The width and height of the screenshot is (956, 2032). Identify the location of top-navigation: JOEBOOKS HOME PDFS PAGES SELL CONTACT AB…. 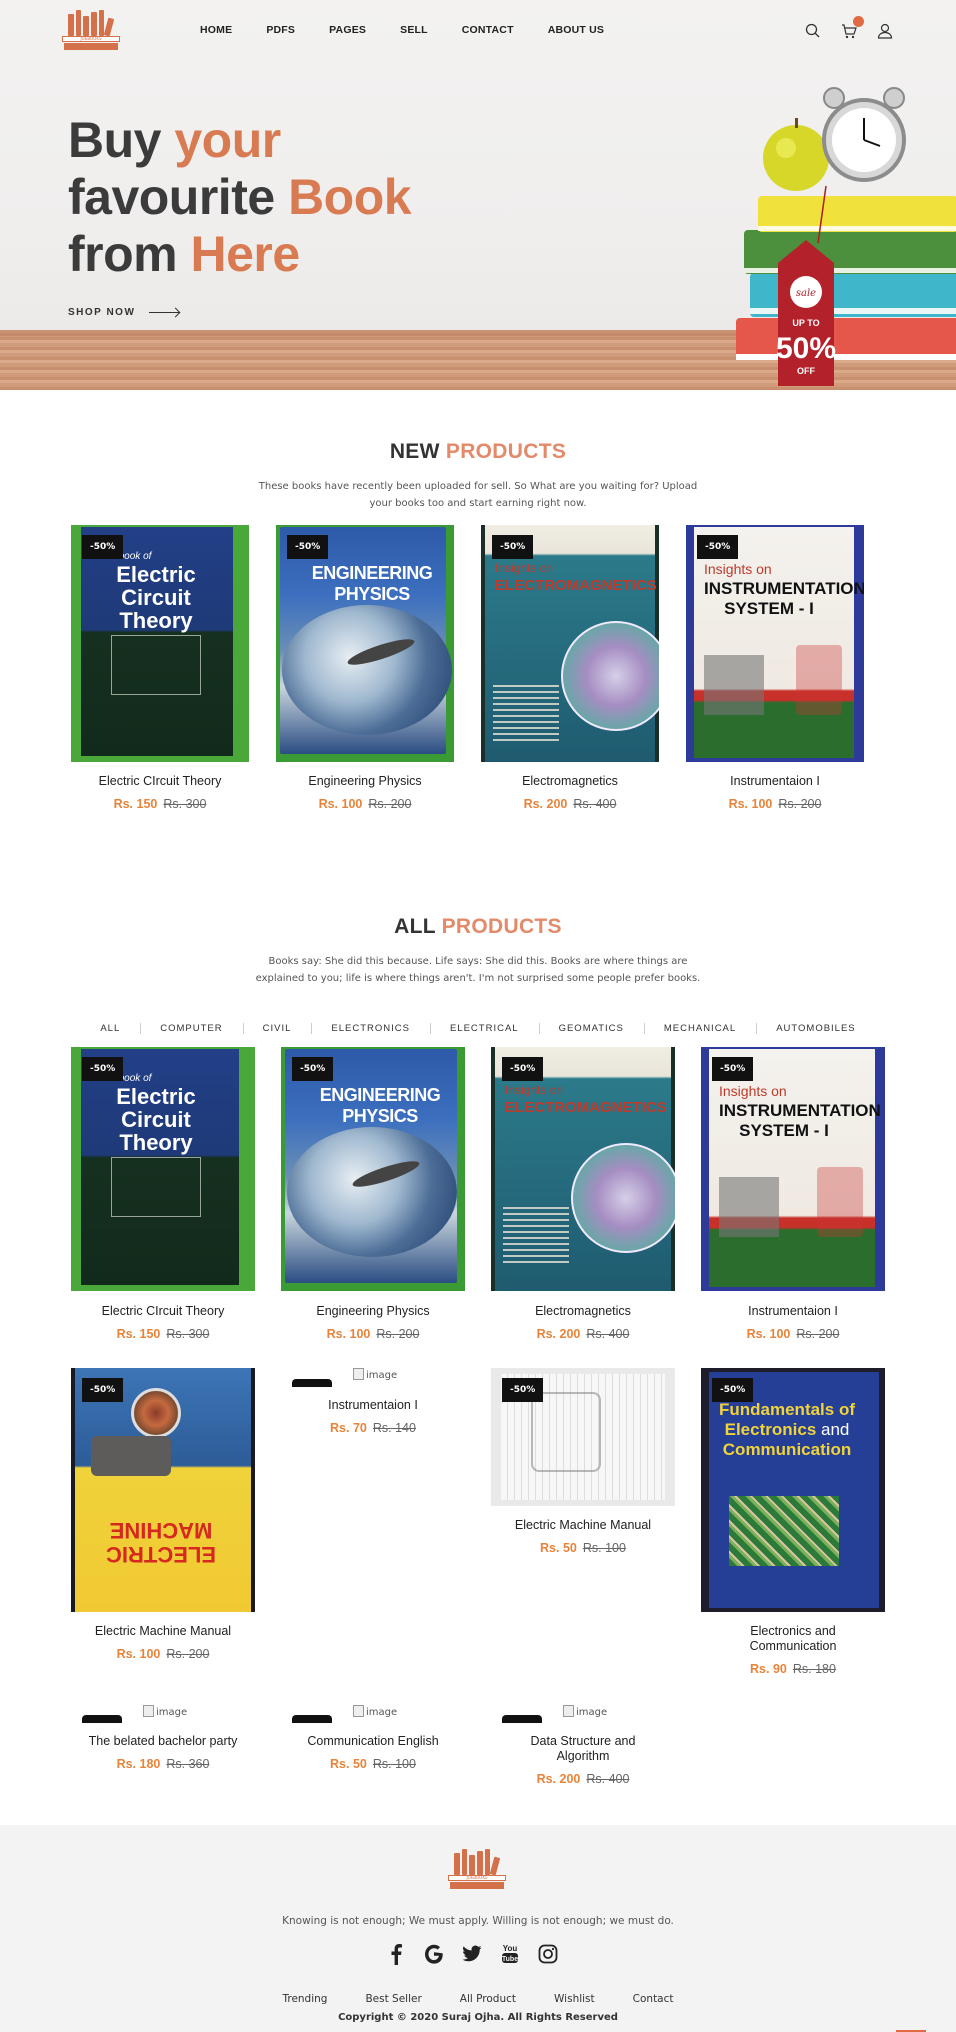
(478, 31).